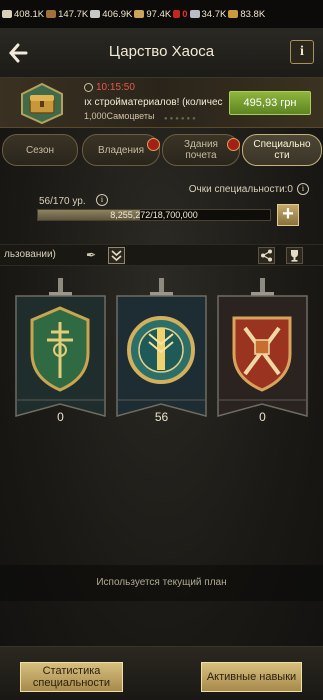  What do you see at coordinates (207, 14) in the screenshot?
I see `resource-silver: 34.7K` at bounding box center [207, 14].